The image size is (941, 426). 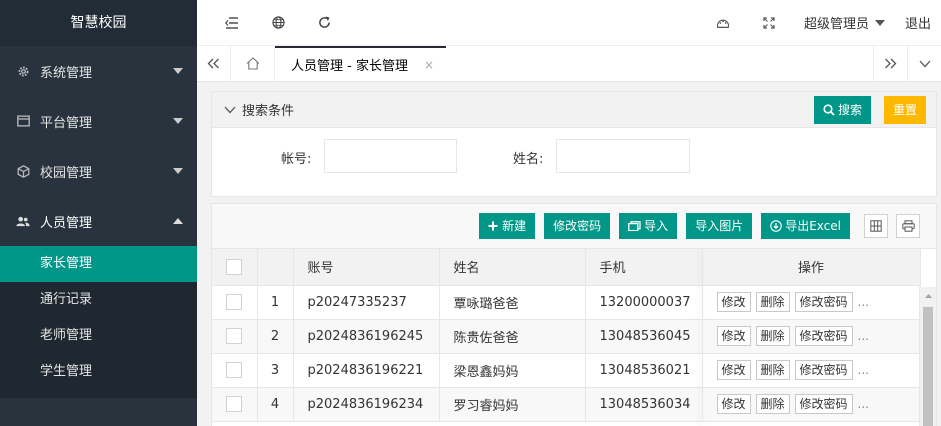 What do you see at coordinates (512, 404) in the screenshot?
I see `row-name: 罗习睿妈妈` at bounding box center [512, 404].